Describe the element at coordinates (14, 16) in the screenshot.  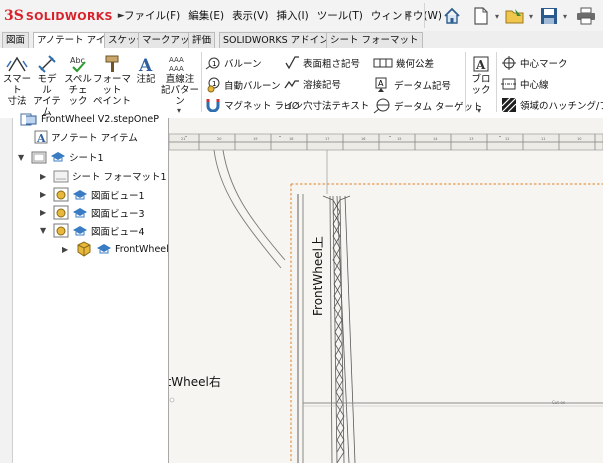
I see `ds-logo-icon: 3S` at that location.